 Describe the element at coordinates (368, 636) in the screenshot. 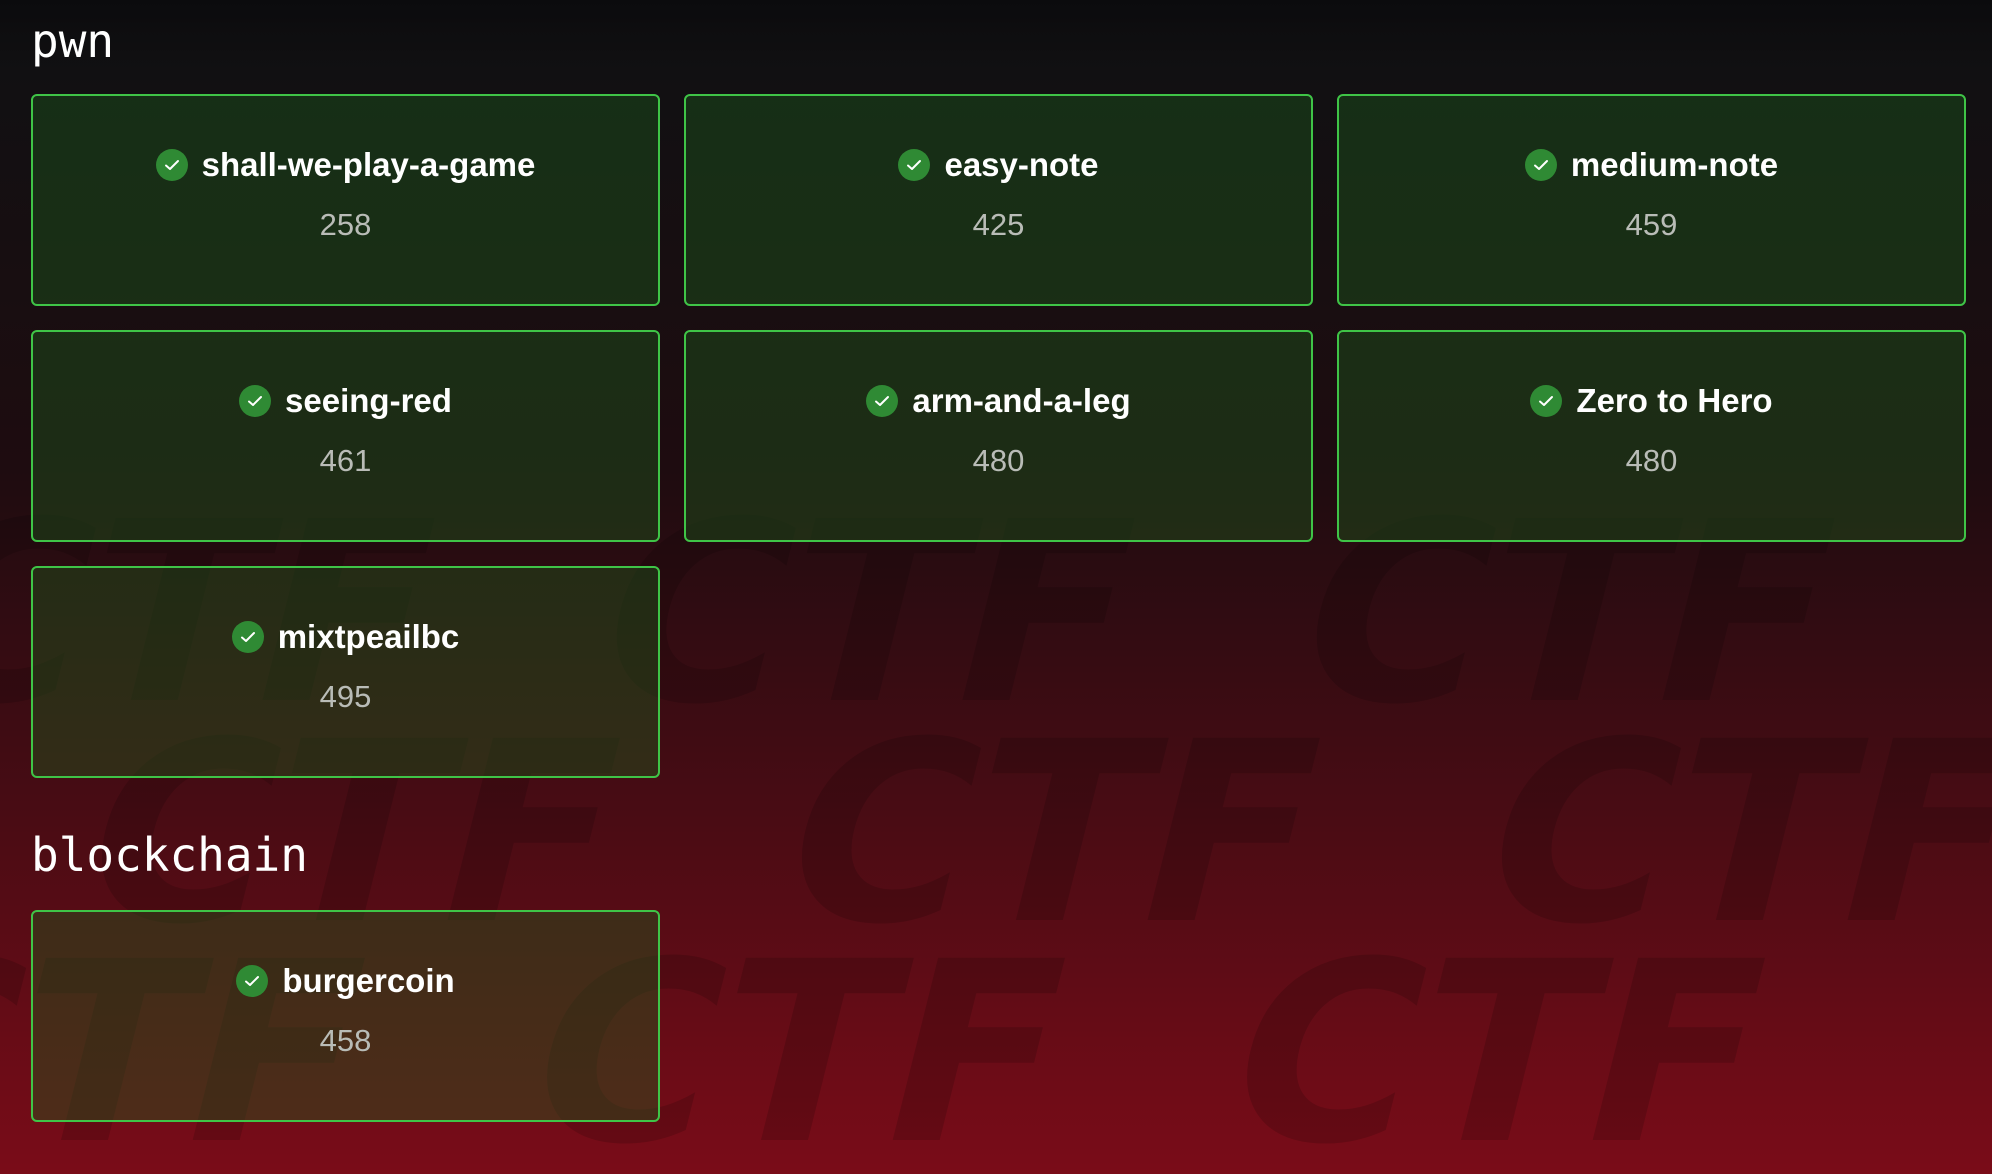

I see `challenge-name: mixtpeailbc` at that location.